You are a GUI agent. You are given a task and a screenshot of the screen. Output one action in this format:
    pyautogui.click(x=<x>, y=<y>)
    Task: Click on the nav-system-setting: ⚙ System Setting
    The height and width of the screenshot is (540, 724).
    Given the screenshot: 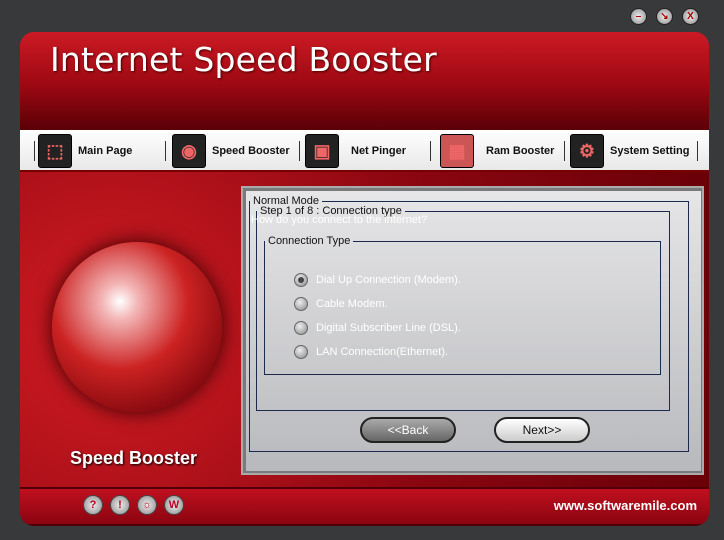 What is the action you would take?
    pyautogui.click(x=629, y=151)
    